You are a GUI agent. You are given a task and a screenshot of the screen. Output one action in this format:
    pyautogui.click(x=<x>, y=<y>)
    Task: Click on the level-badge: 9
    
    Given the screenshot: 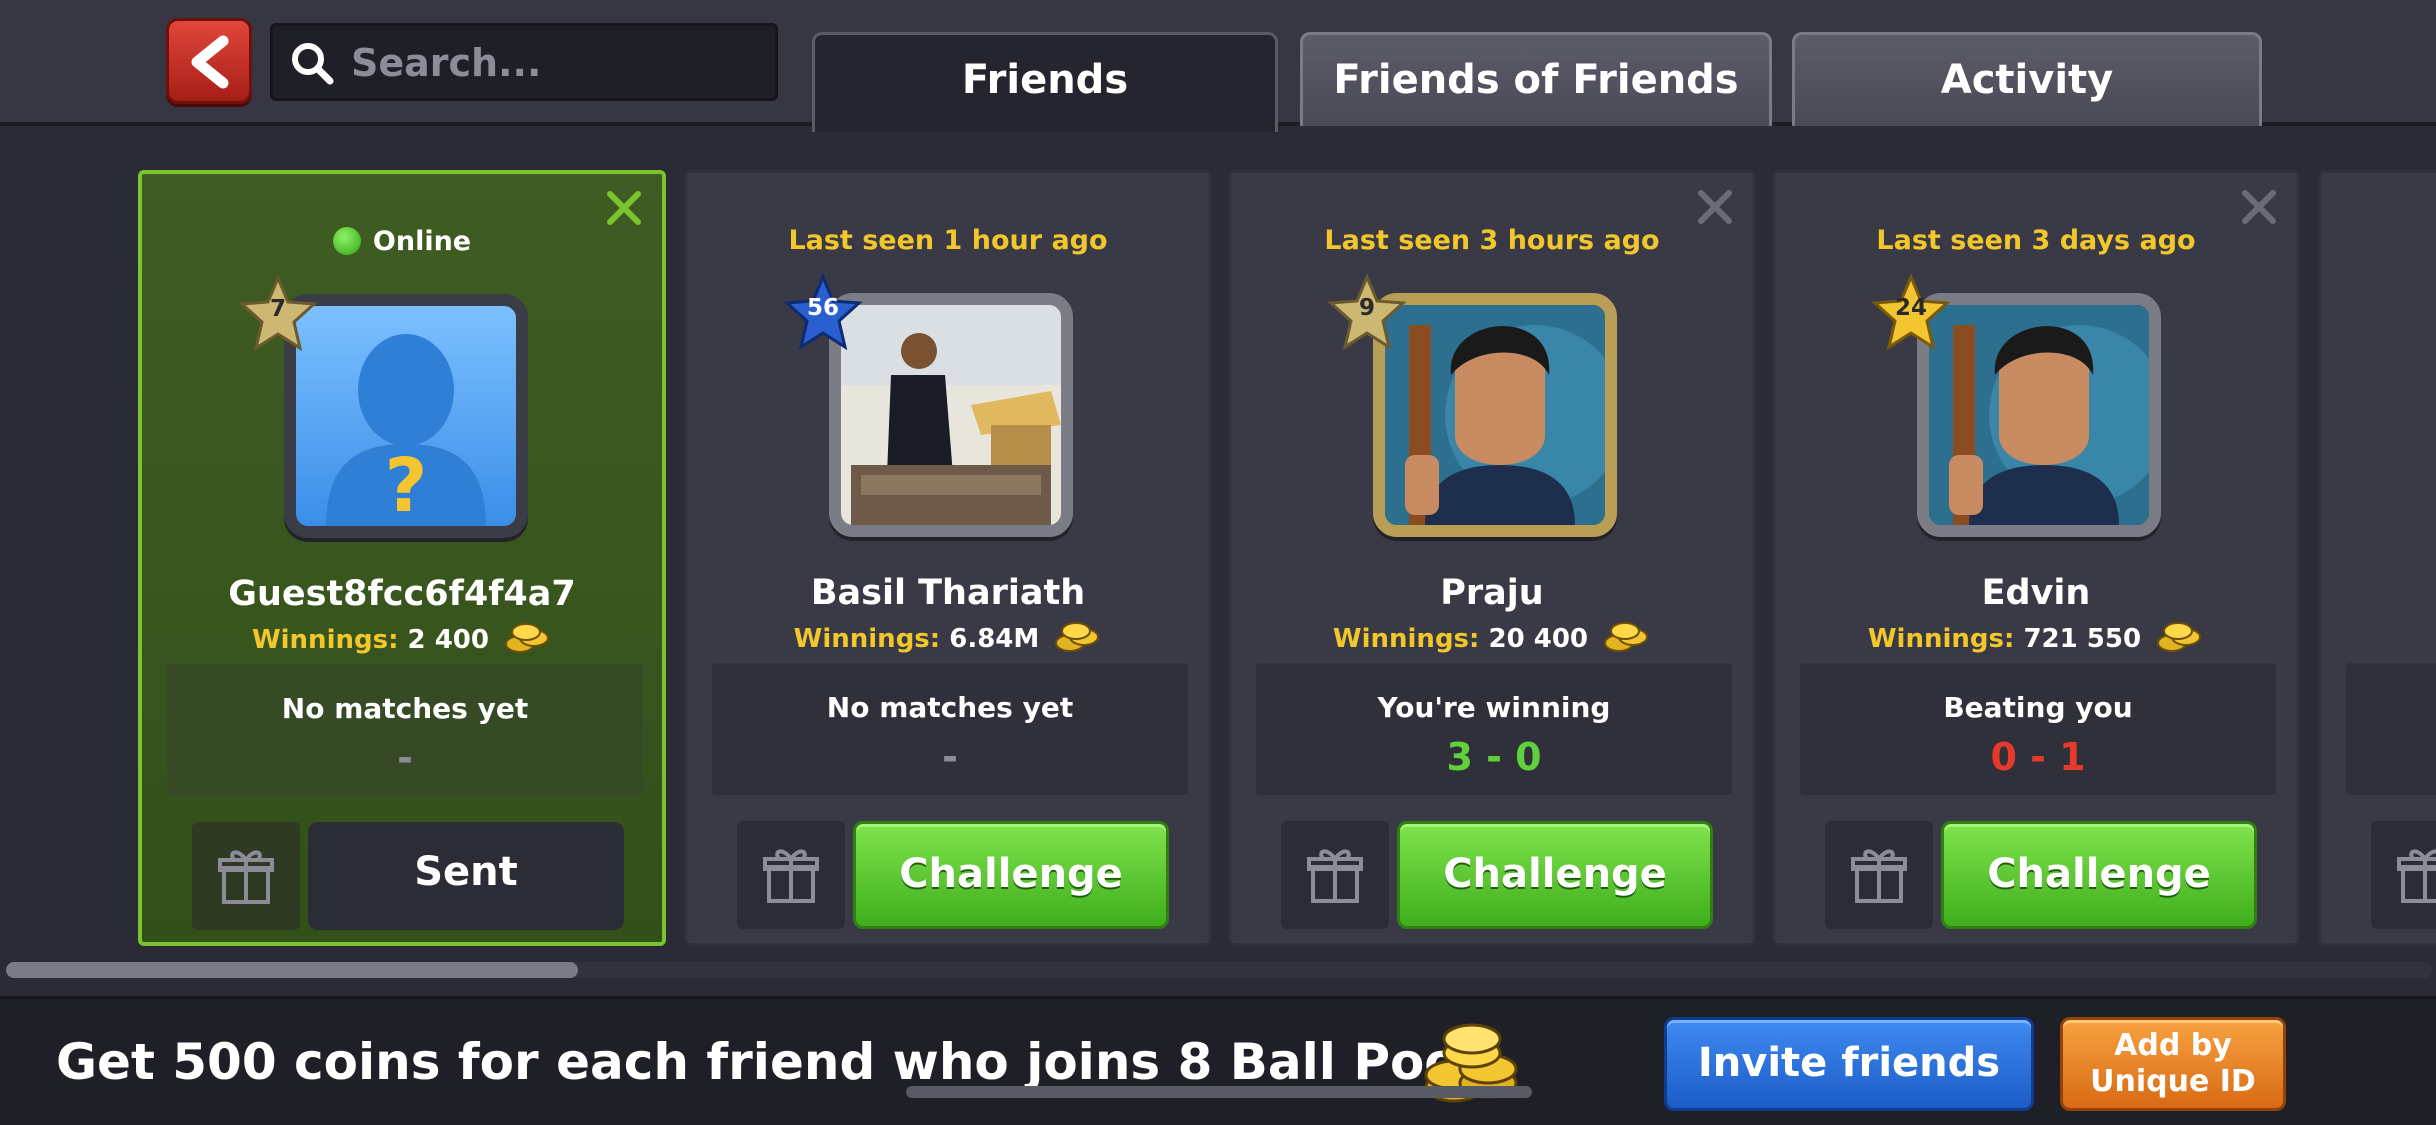 What is the action you would take?
    pyautogui.click(x=1367, y=313)
    